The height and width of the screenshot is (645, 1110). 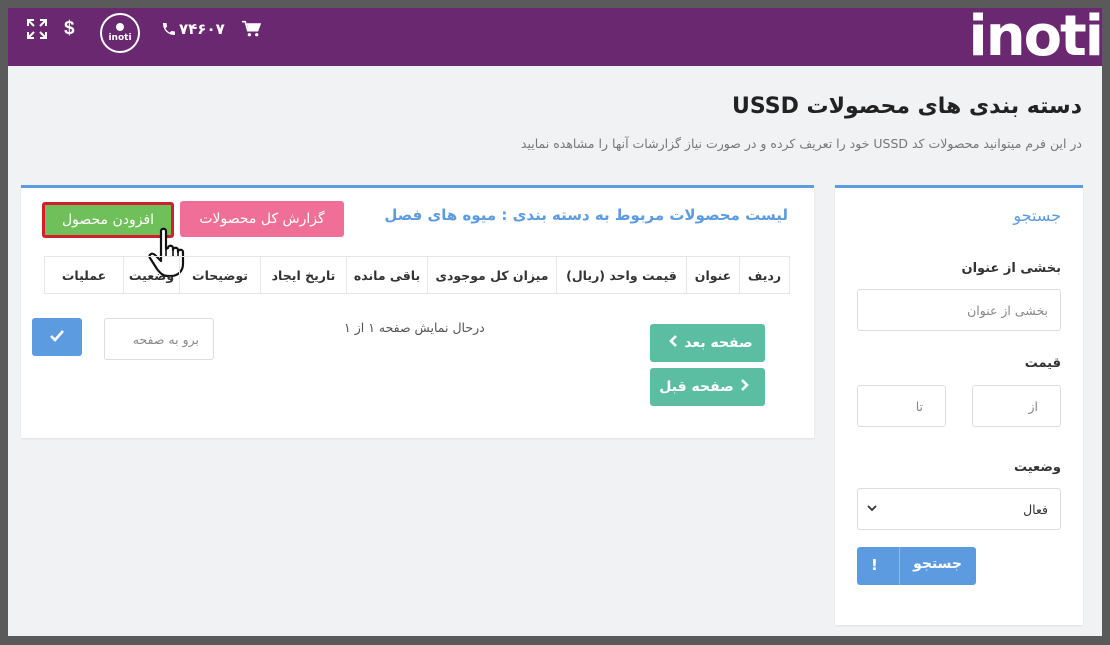 I want to click on goto-page-submit-button, so click(x=57, y=337).